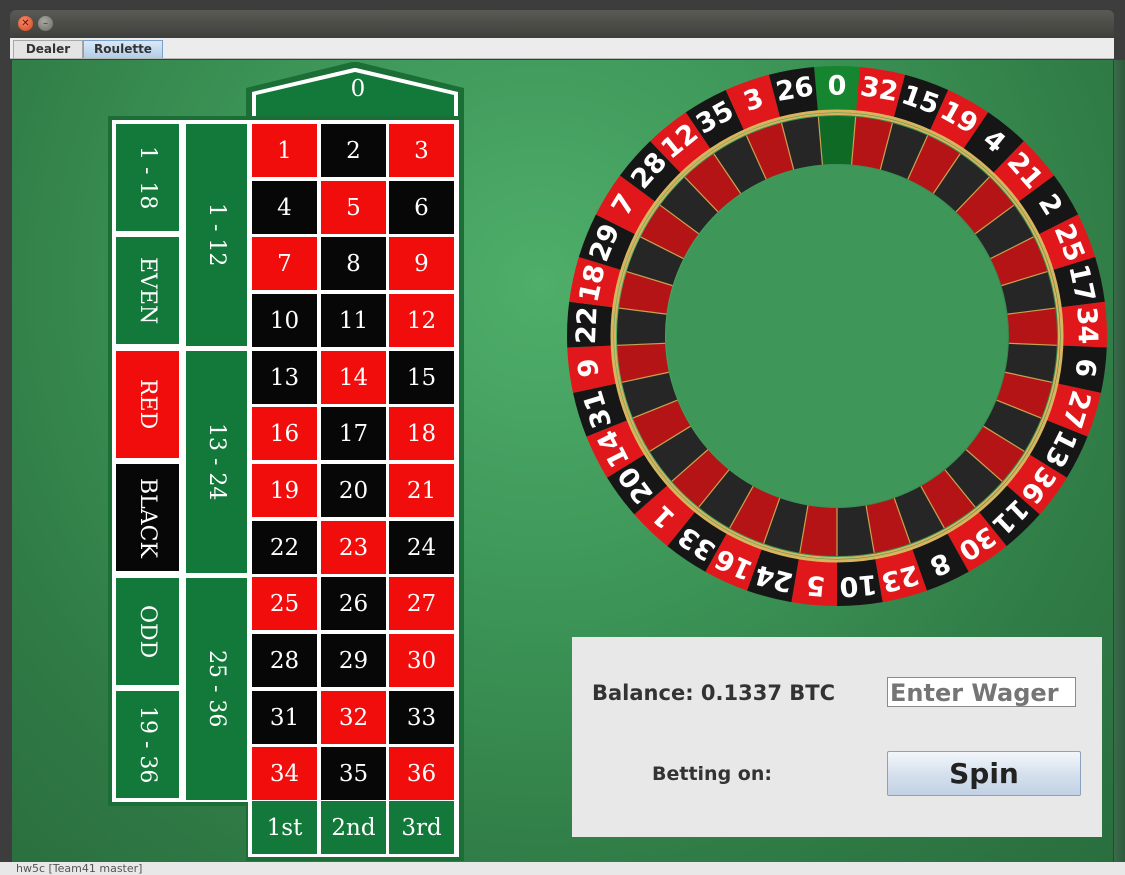 The width and height of the screenshot is (1125, 875). Describe the element at coordinates (981, 692) in the screenshot. I see `wager-input` at that location.